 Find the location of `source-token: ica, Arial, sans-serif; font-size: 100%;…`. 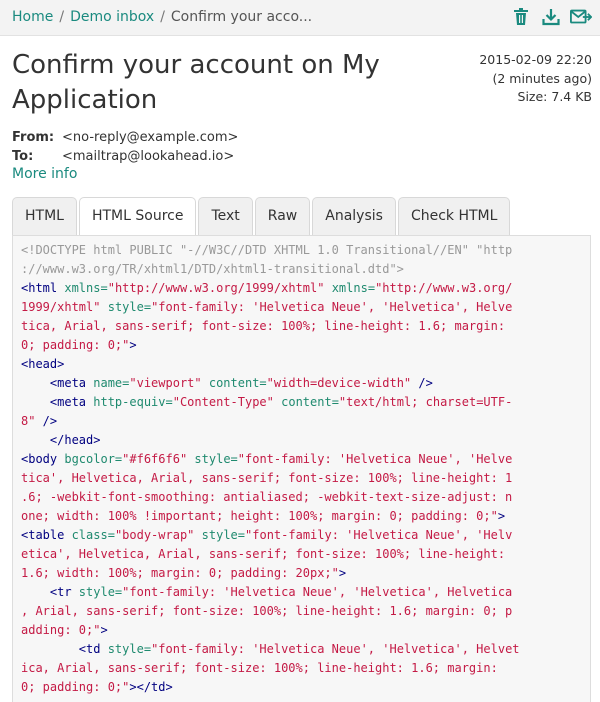

source-token: ica, Arial, sans-serif; font-size: 100%;… is located at coordinates (259, 668).